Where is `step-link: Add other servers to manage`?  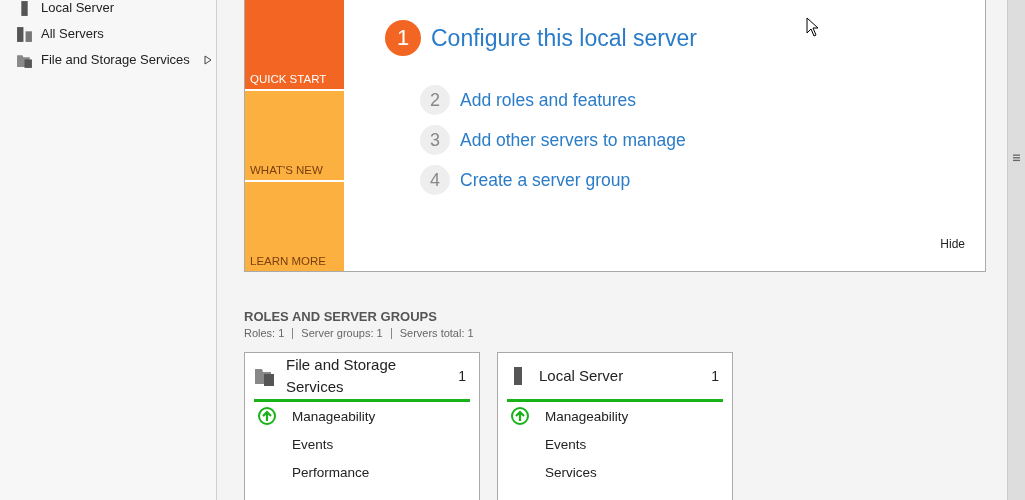
step-link: Add other servers to manage is located at coordinates (573, 140).